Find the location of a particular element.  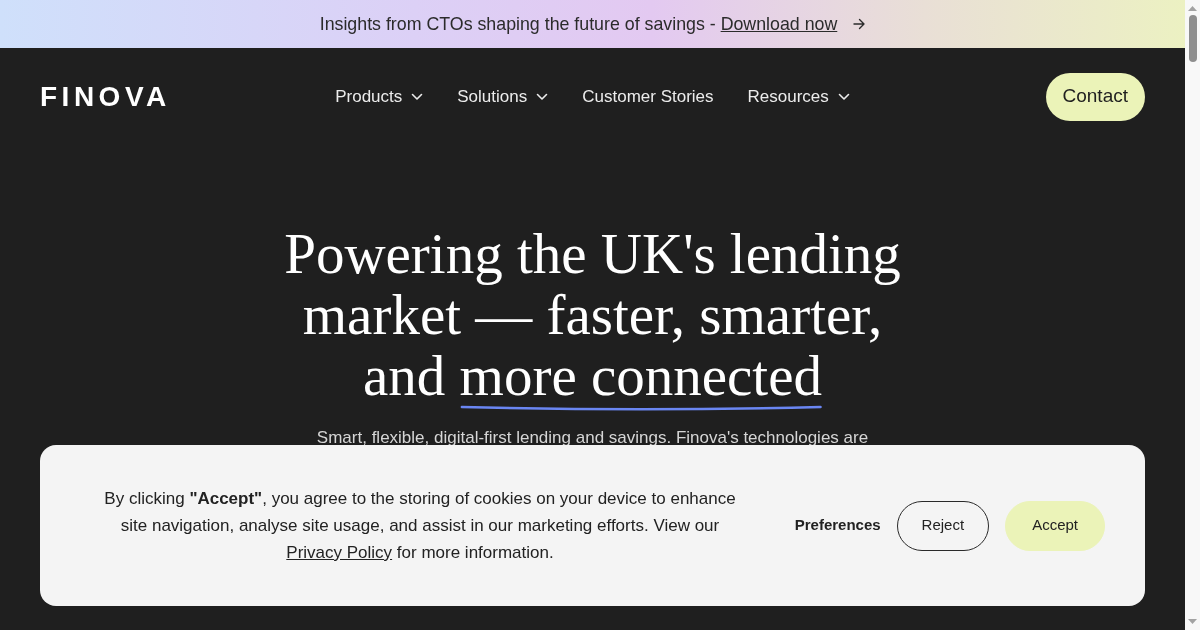

preferences-button: Preferences is located at coordinates (837, 525).